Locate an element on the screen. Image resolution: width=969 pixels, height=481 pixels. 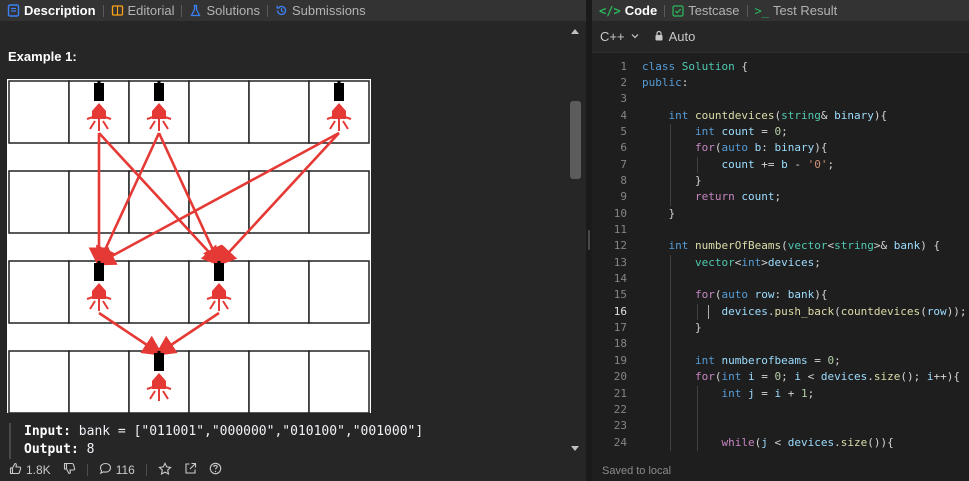
code-line: 8 } is located at coordinates (780, 181).